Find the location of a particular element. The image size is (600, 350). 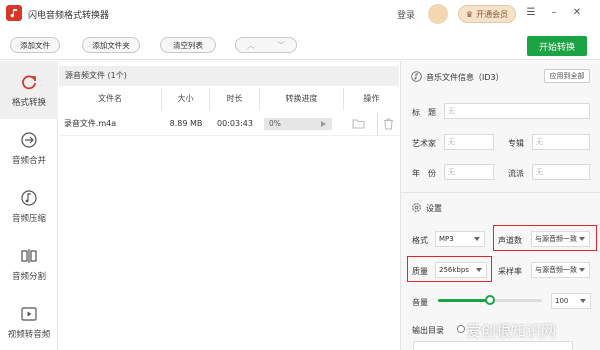

move-buttons: ︿ ﹀ is located at coordinates (266, 45).